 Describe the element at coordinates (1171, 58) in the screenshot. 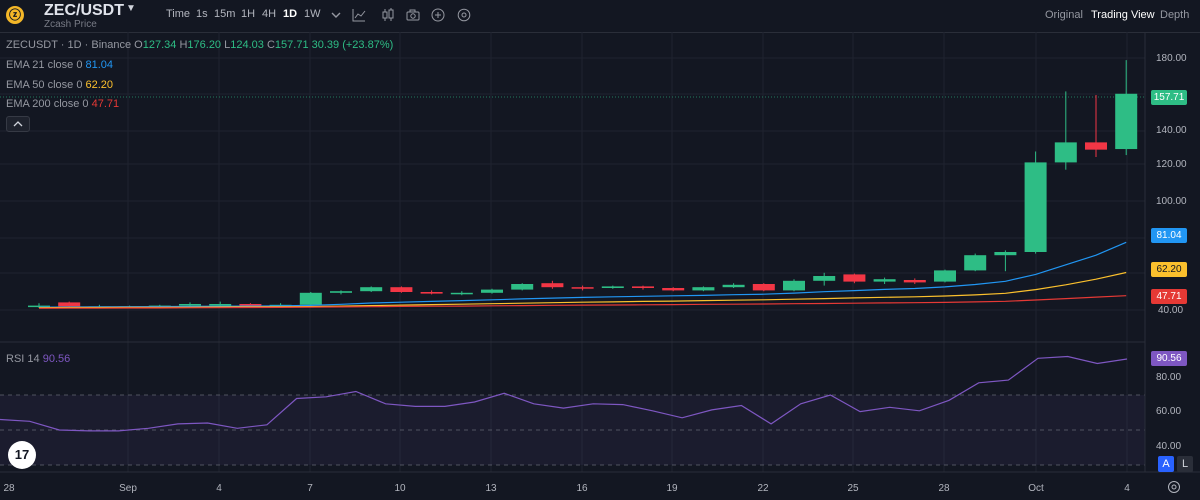

I see `price-axis-label: 180.00` at that location.